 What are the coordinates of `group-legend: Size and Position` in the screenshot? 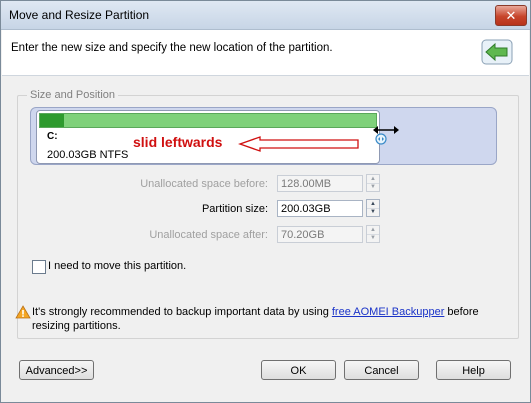 It's located at (72, 95).